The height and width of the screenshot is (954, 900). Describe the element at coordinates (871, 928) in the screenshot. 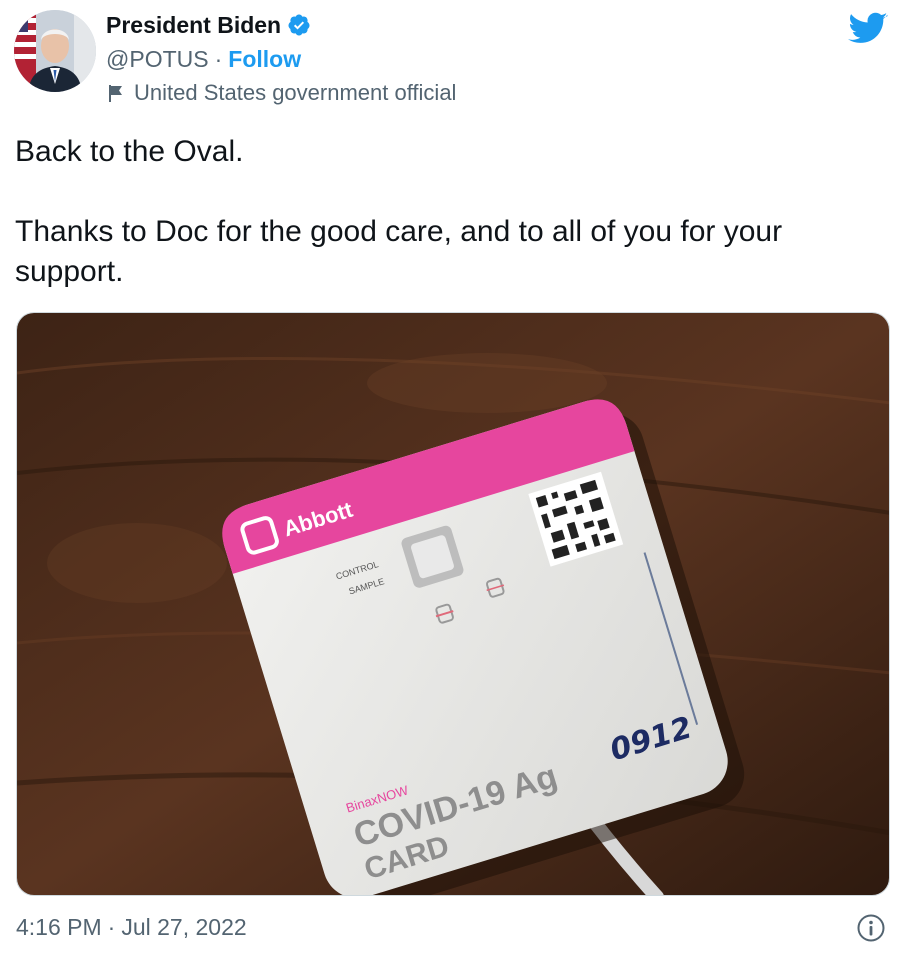

I see `info-icon` at that location.